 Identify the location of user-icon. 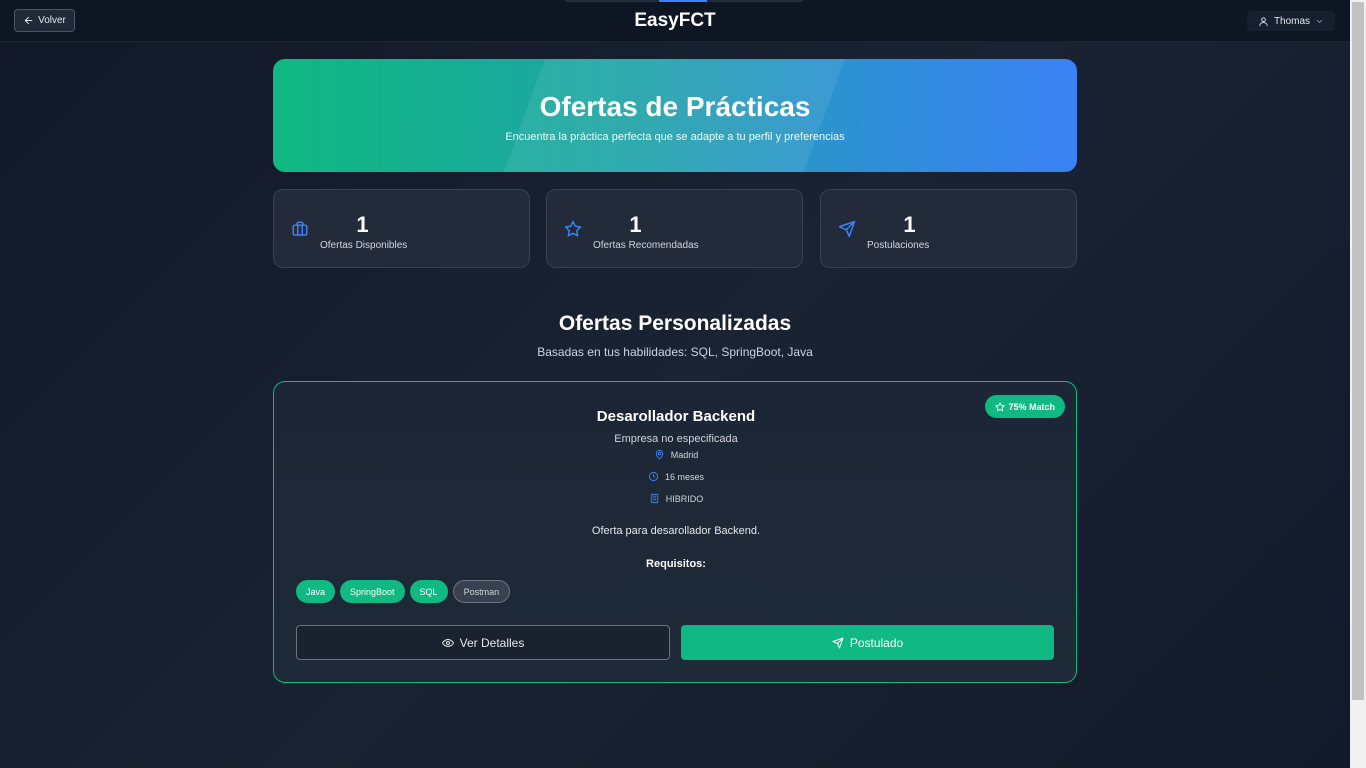
(1263, 21).